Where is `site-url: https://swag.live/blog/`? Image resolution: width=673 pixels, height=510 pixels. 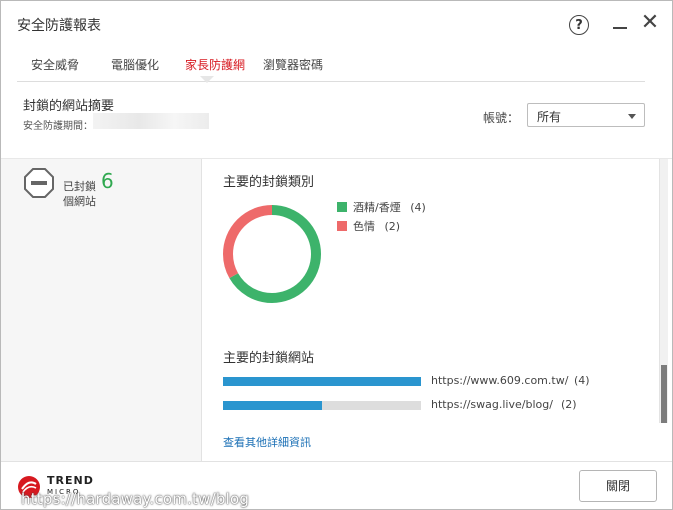
site-url: https://swag.live/blog/ is located at coordinates (492, 404).